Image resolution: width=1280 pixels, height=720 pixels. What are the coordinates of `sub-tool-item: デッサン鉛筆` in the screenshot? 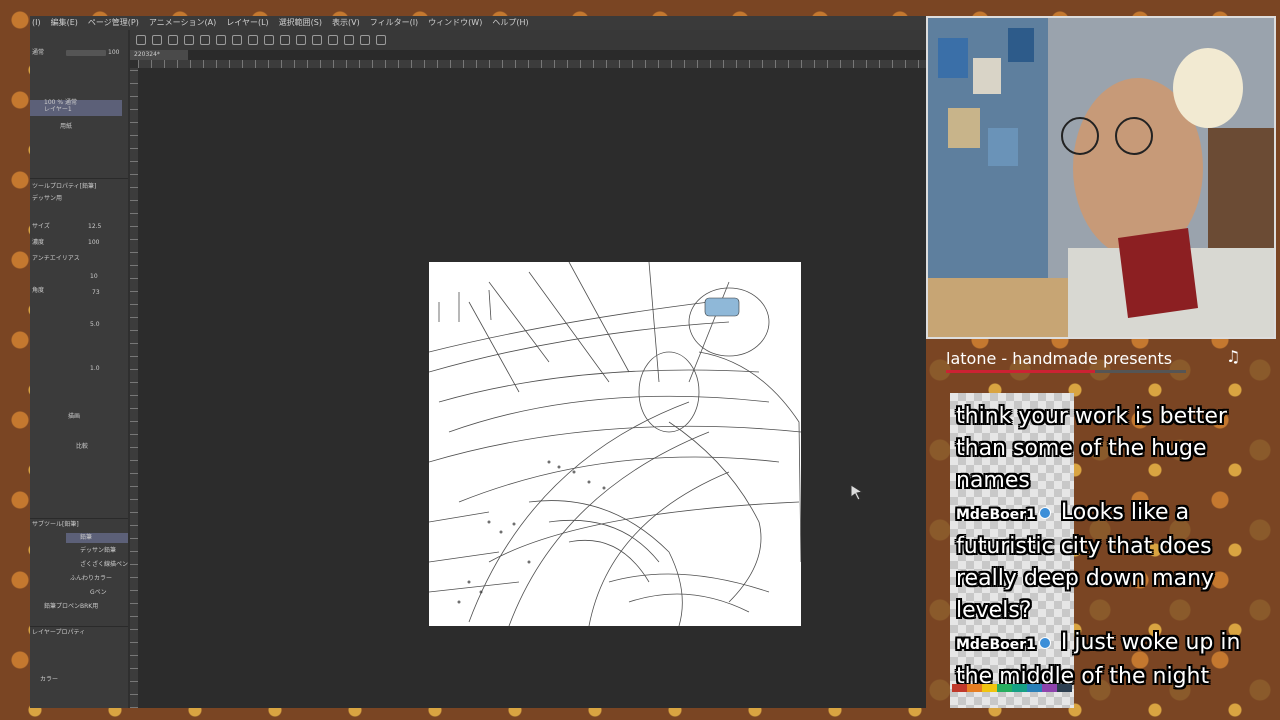 It's located at (98, 550).